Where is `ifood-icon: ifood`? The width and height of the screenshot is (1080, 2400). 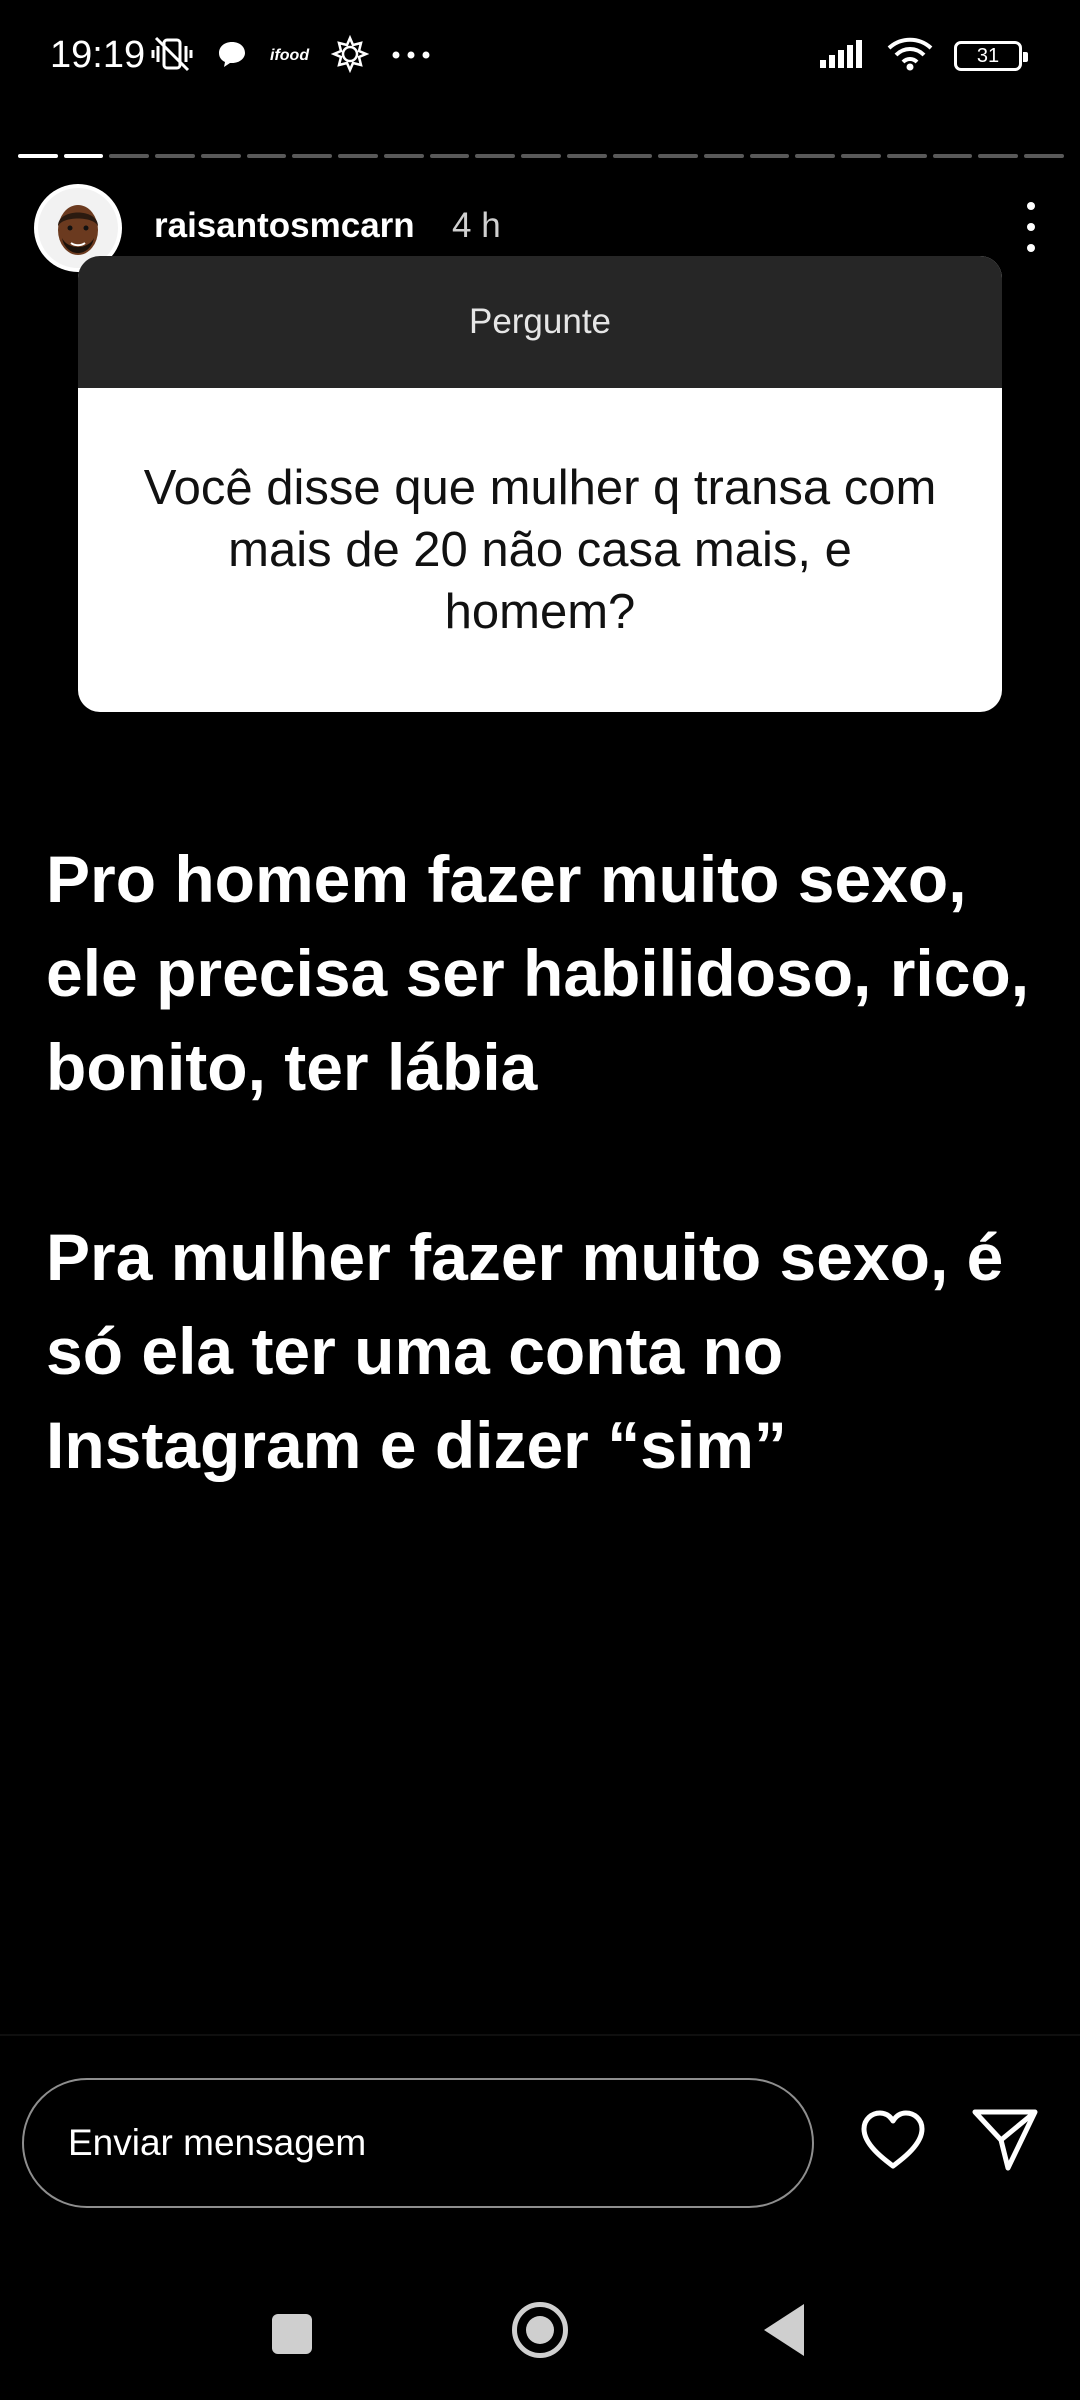 ifood-icon: ifood is located at coordinates (290, 55).